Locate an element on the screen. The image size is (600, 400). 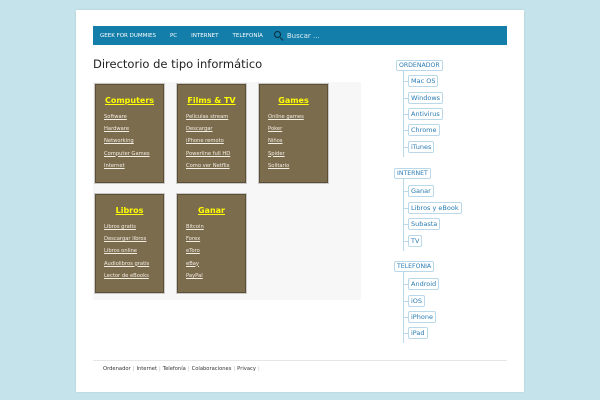
tree-item-libros-ebook: Libros y eBook is located at coordinates (435, 208).